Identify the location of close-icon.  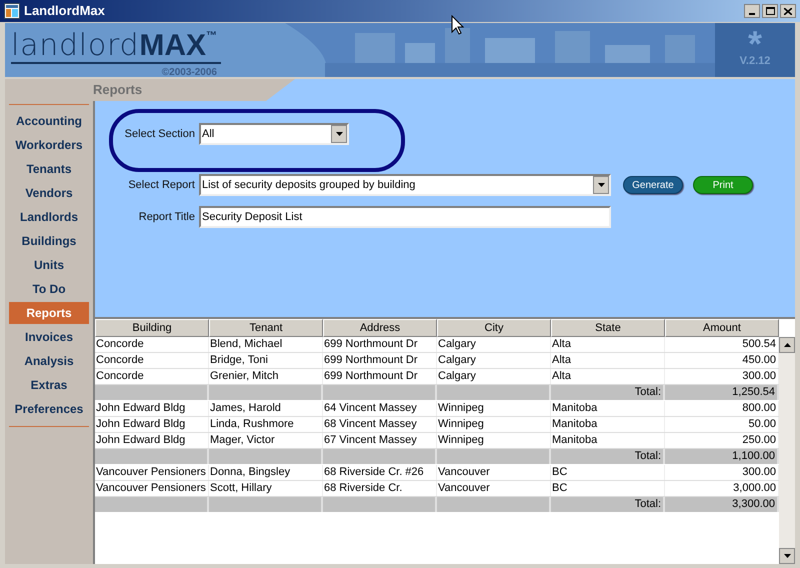
(788, 11).